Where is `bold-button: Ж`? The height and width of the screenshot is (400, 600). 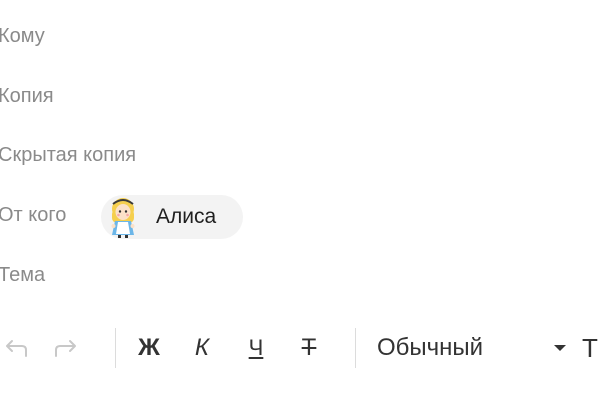 bold-button: Ж is located at coordinates (149, 348).